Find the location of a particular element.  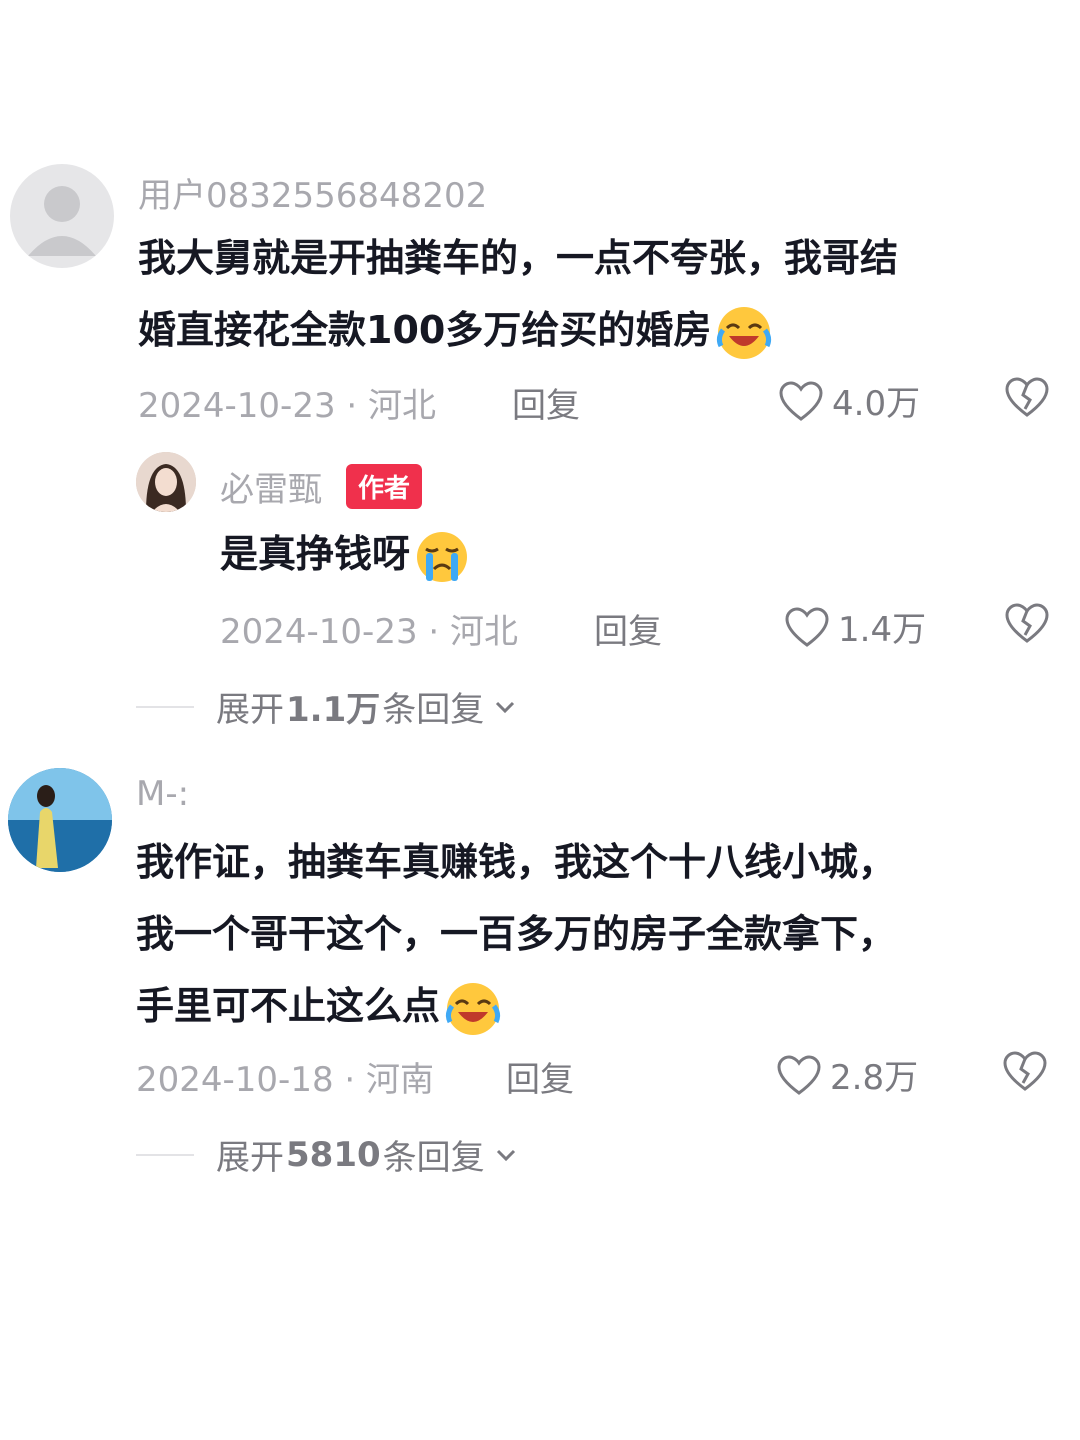

reply-text-segment: 是真挣钱呀 is located at coordinates (315, 554).